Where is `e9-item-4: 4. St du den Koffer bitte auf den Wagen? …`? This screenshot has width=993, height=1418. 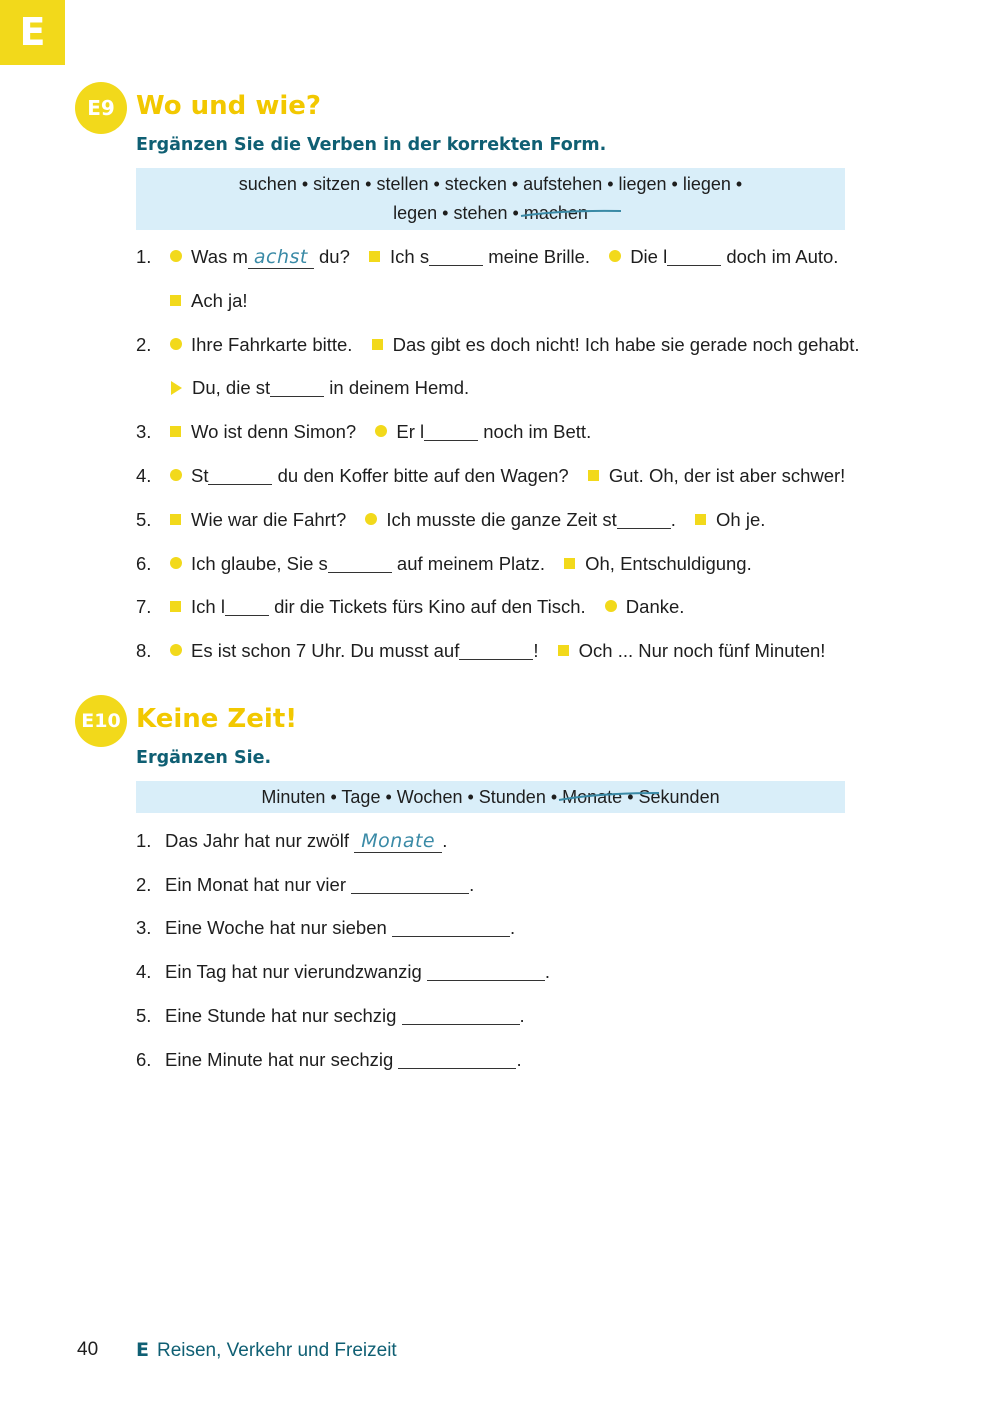
e9-item-4: 4. St du den Koffer bitte auf den Wagen? … is located at coordinates (490, 476).